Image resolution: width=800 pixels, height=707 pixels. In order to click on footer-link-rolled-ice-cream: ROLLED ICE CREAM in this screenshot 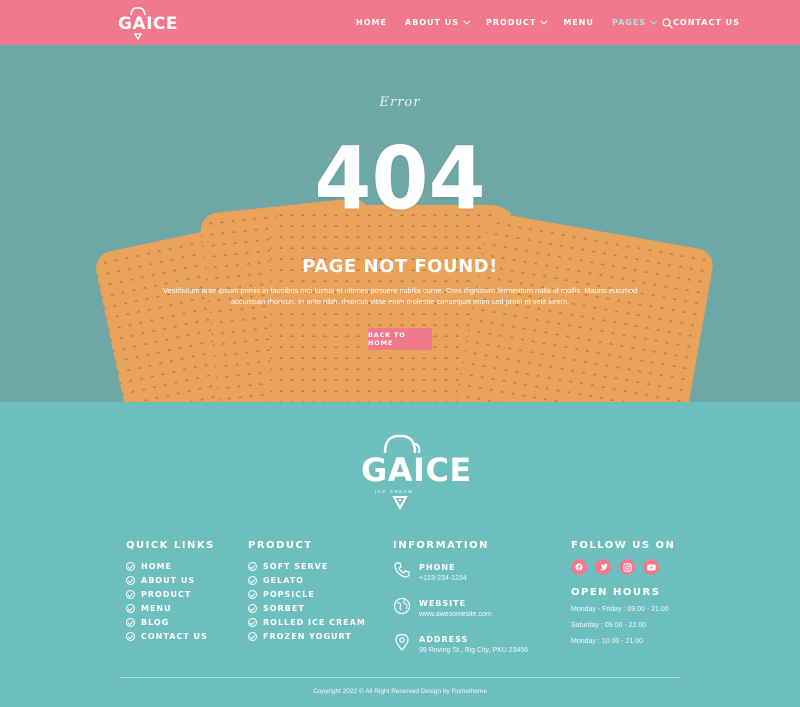, I will do `click(307, 622)`.